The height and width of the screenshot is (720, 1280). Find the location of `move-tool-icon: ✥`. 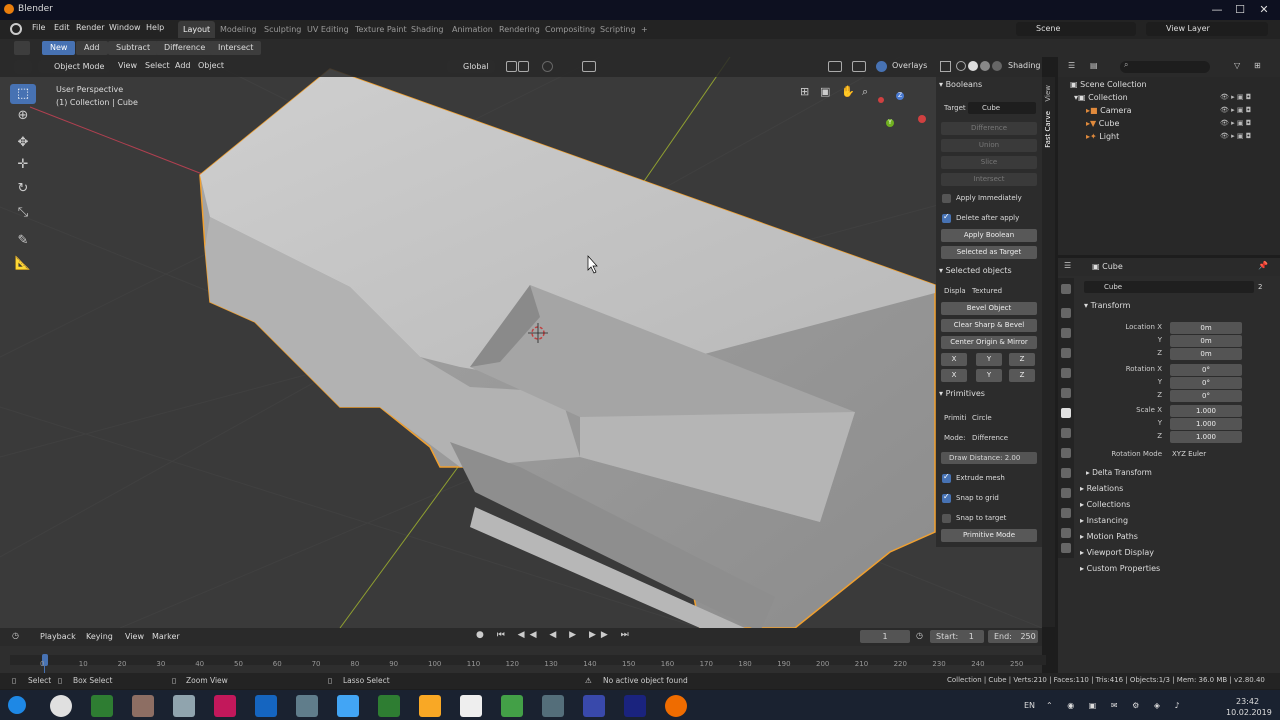

move-tool-icon: ✥ is located at coordinates (23, 143).